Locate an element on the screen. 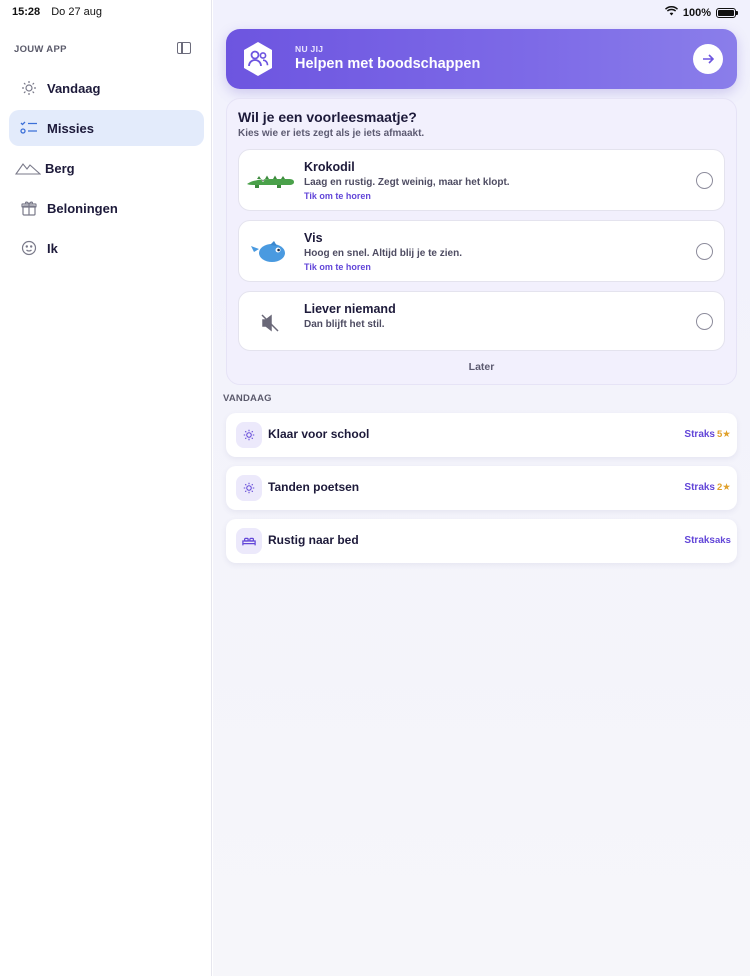 The image size is (750, 976). option-title: Liever niemand is located at coordinates (350, 309).